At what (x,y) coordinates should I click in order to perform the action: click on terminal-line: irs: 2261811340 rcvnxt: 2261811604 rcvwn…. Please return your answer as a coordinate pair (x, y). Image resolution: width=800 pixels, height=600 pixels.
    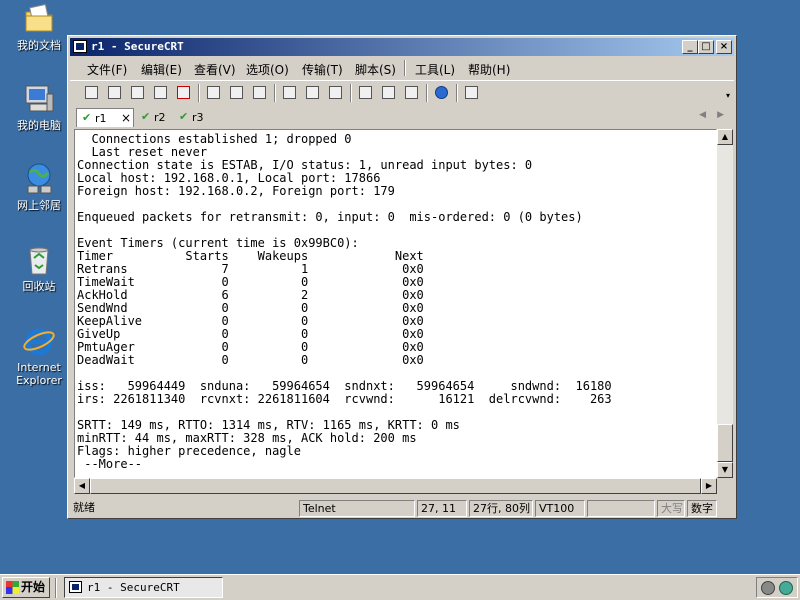
    Looking at the image, I should click on (344, 399).